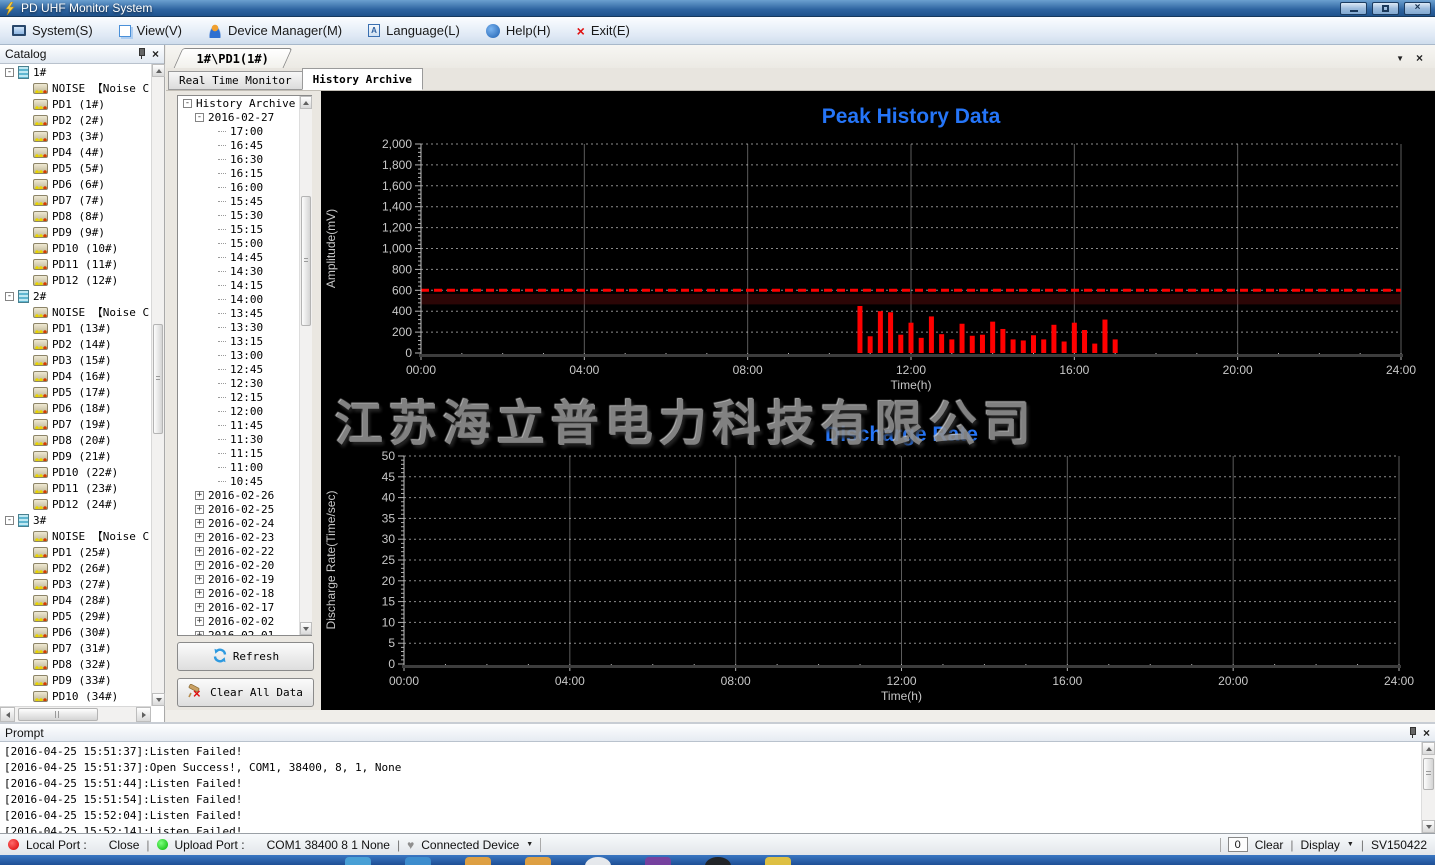  I want to click on tree-item: PD7 (7#), so click(75, 200).